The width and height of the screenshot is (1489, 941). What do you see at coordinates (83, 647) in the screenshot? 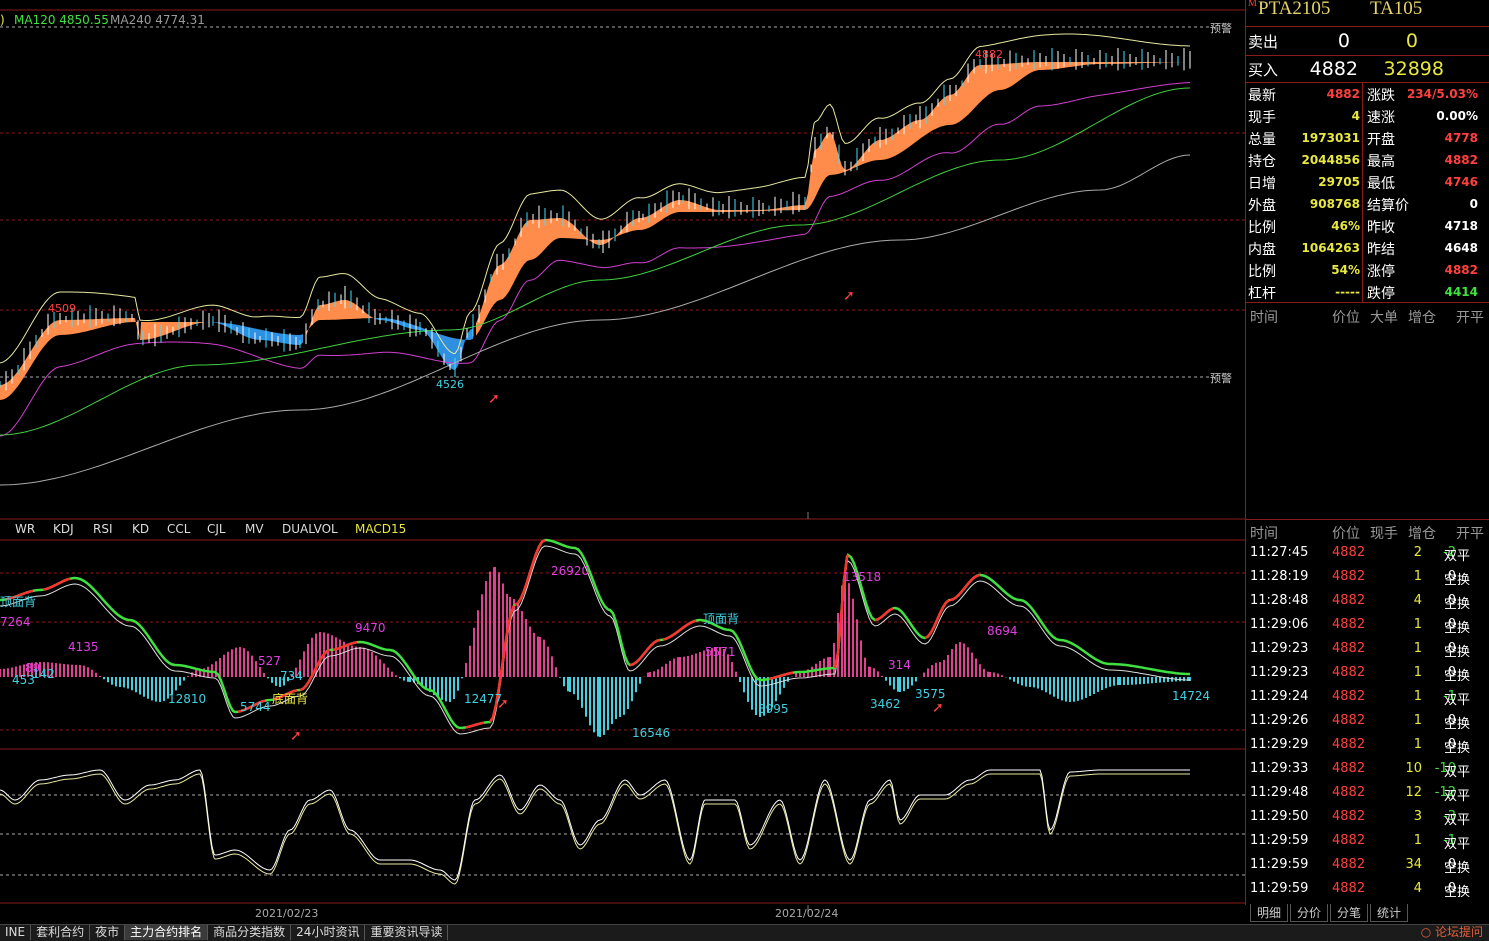
I see `macd-value-label: 4135` at bounding box center [83, 647].